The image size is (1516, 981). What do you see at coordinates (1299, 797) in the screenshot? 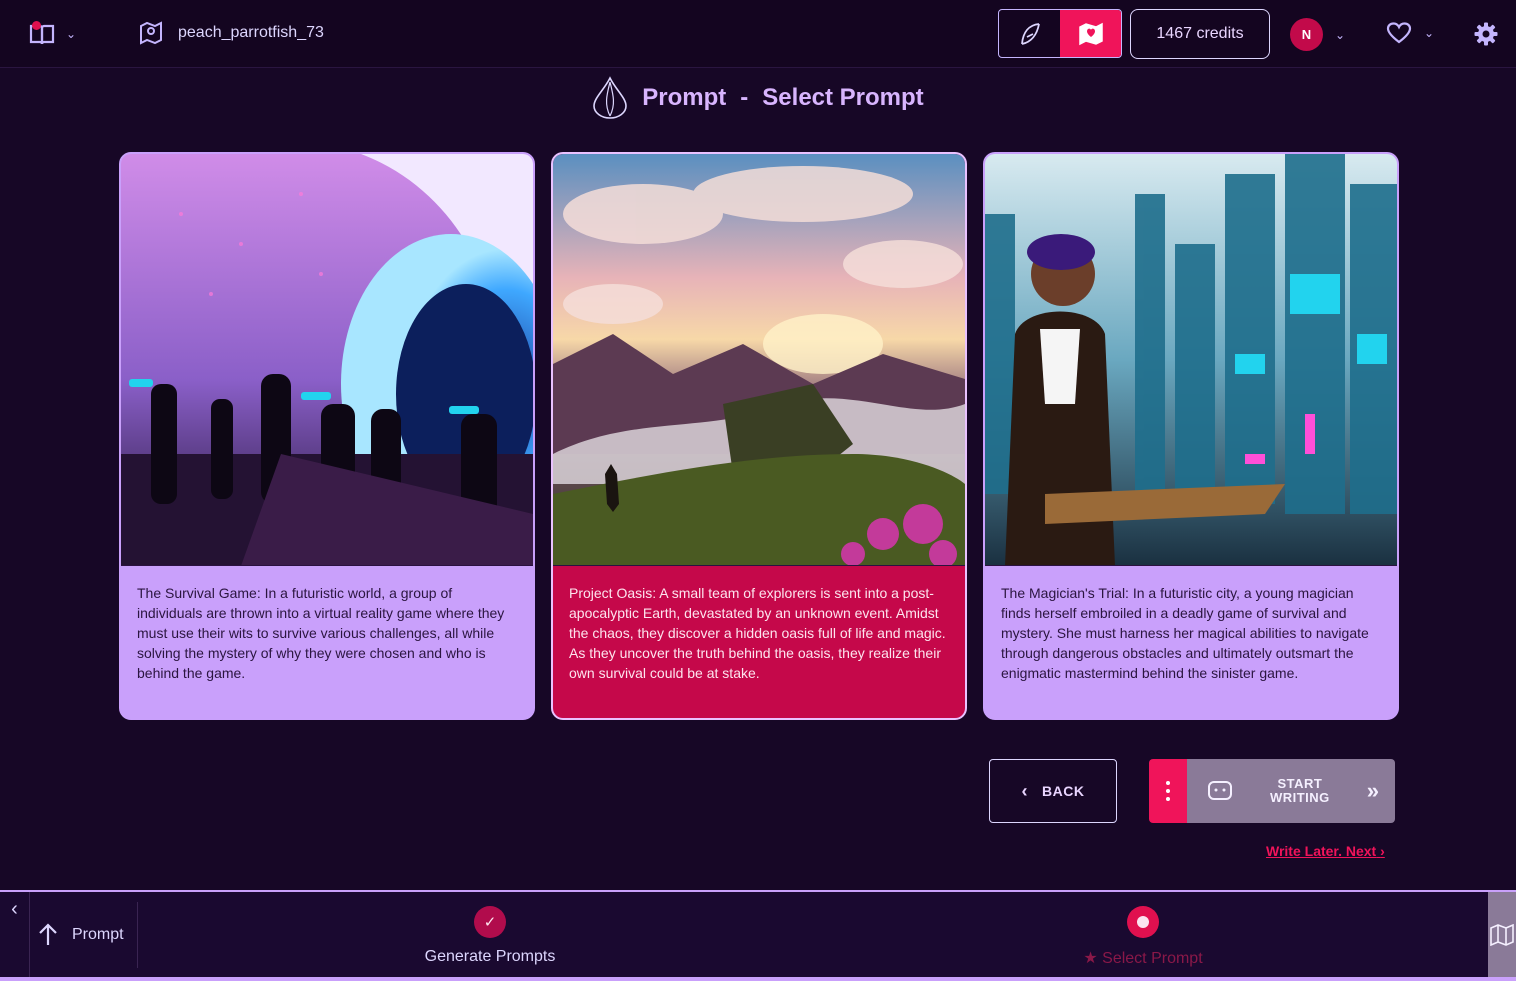
I see `start-label-line2: WRITING` at bounding box center [1299, 797].